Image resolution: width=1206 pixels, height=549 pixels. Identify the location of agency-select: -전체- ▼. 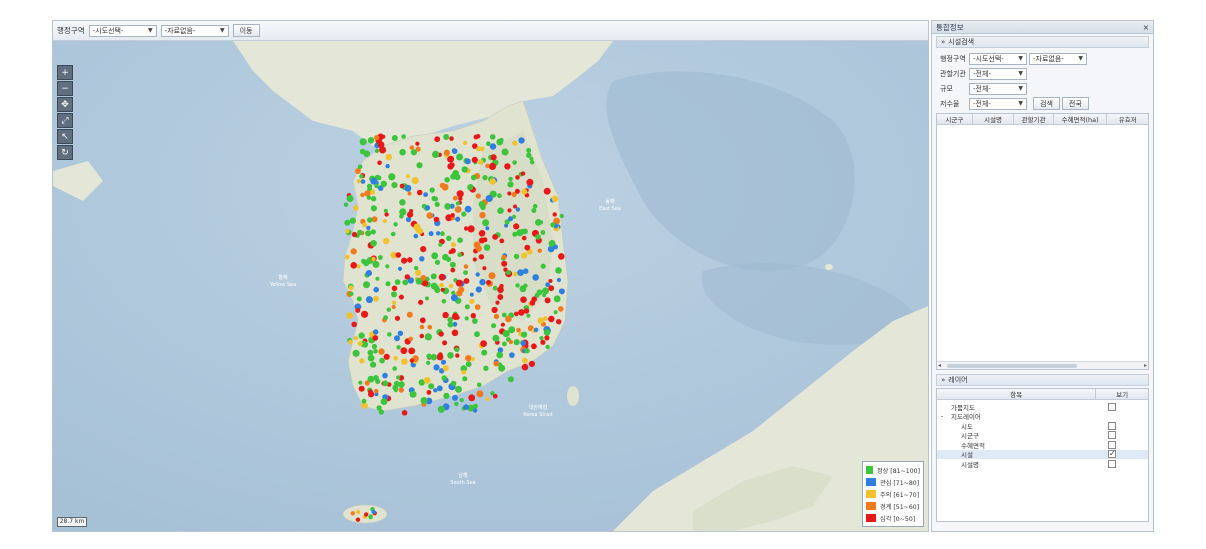
(998, 73).